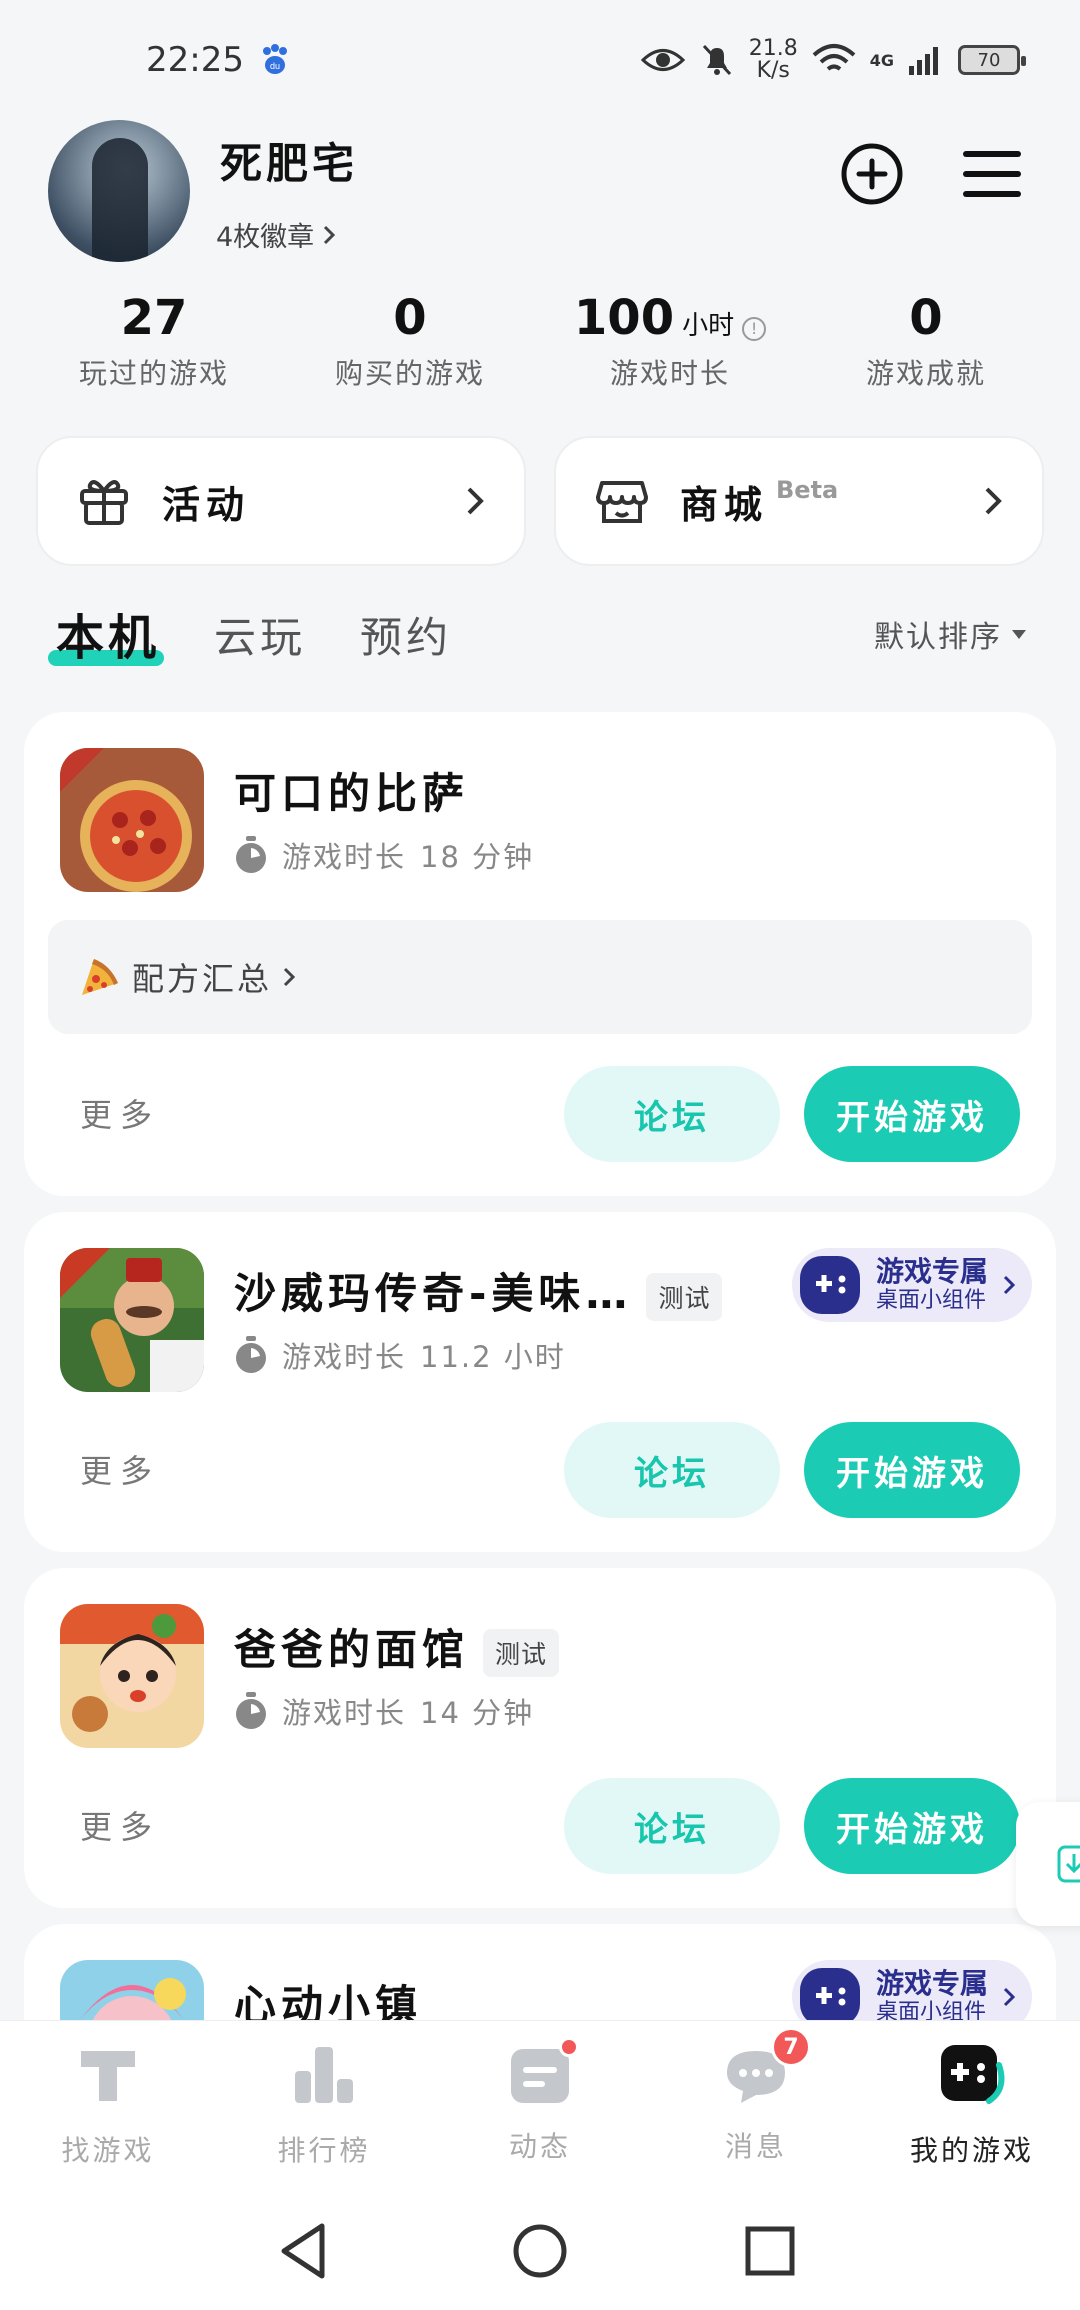  What do you see at coordinates (662, 60) in the screenshot?
I see `eye-icon` at bounding box center [662, 60].